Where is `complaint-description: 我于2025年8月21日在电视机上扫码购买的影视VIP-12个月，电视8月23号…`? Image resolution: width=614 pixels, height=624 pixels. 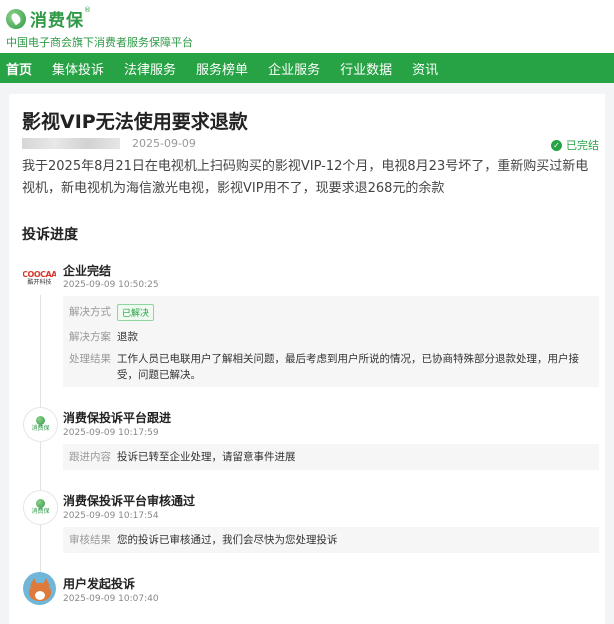
complaint-description: 我于2025年8月21日在电视机上扫码购买的影视VIP-12个月，电视8月23号… is located at coordinates (305, 177).